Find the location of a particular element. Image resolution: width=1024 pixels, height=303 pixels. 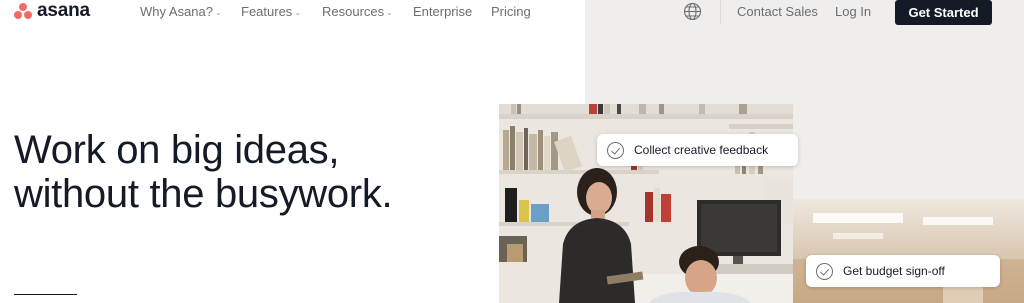

headline-line-1: Work on big ideas, is located at coordinates (177, 150).